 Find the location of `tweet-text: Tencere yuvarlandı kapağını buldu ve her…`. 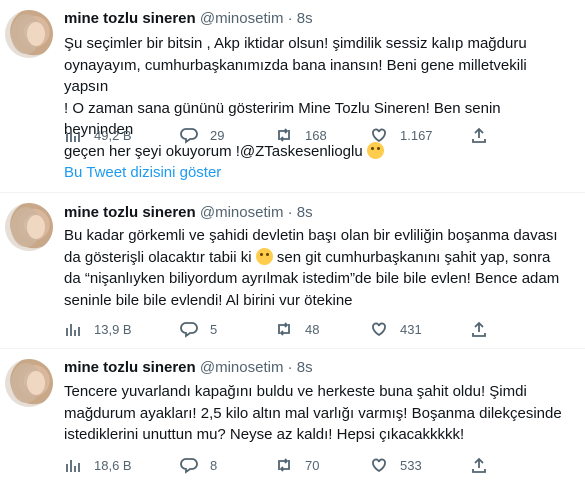

tweet-text: Tencere yuvarlandı kapağını buldu ve her… is located at coordinates (313, 413).